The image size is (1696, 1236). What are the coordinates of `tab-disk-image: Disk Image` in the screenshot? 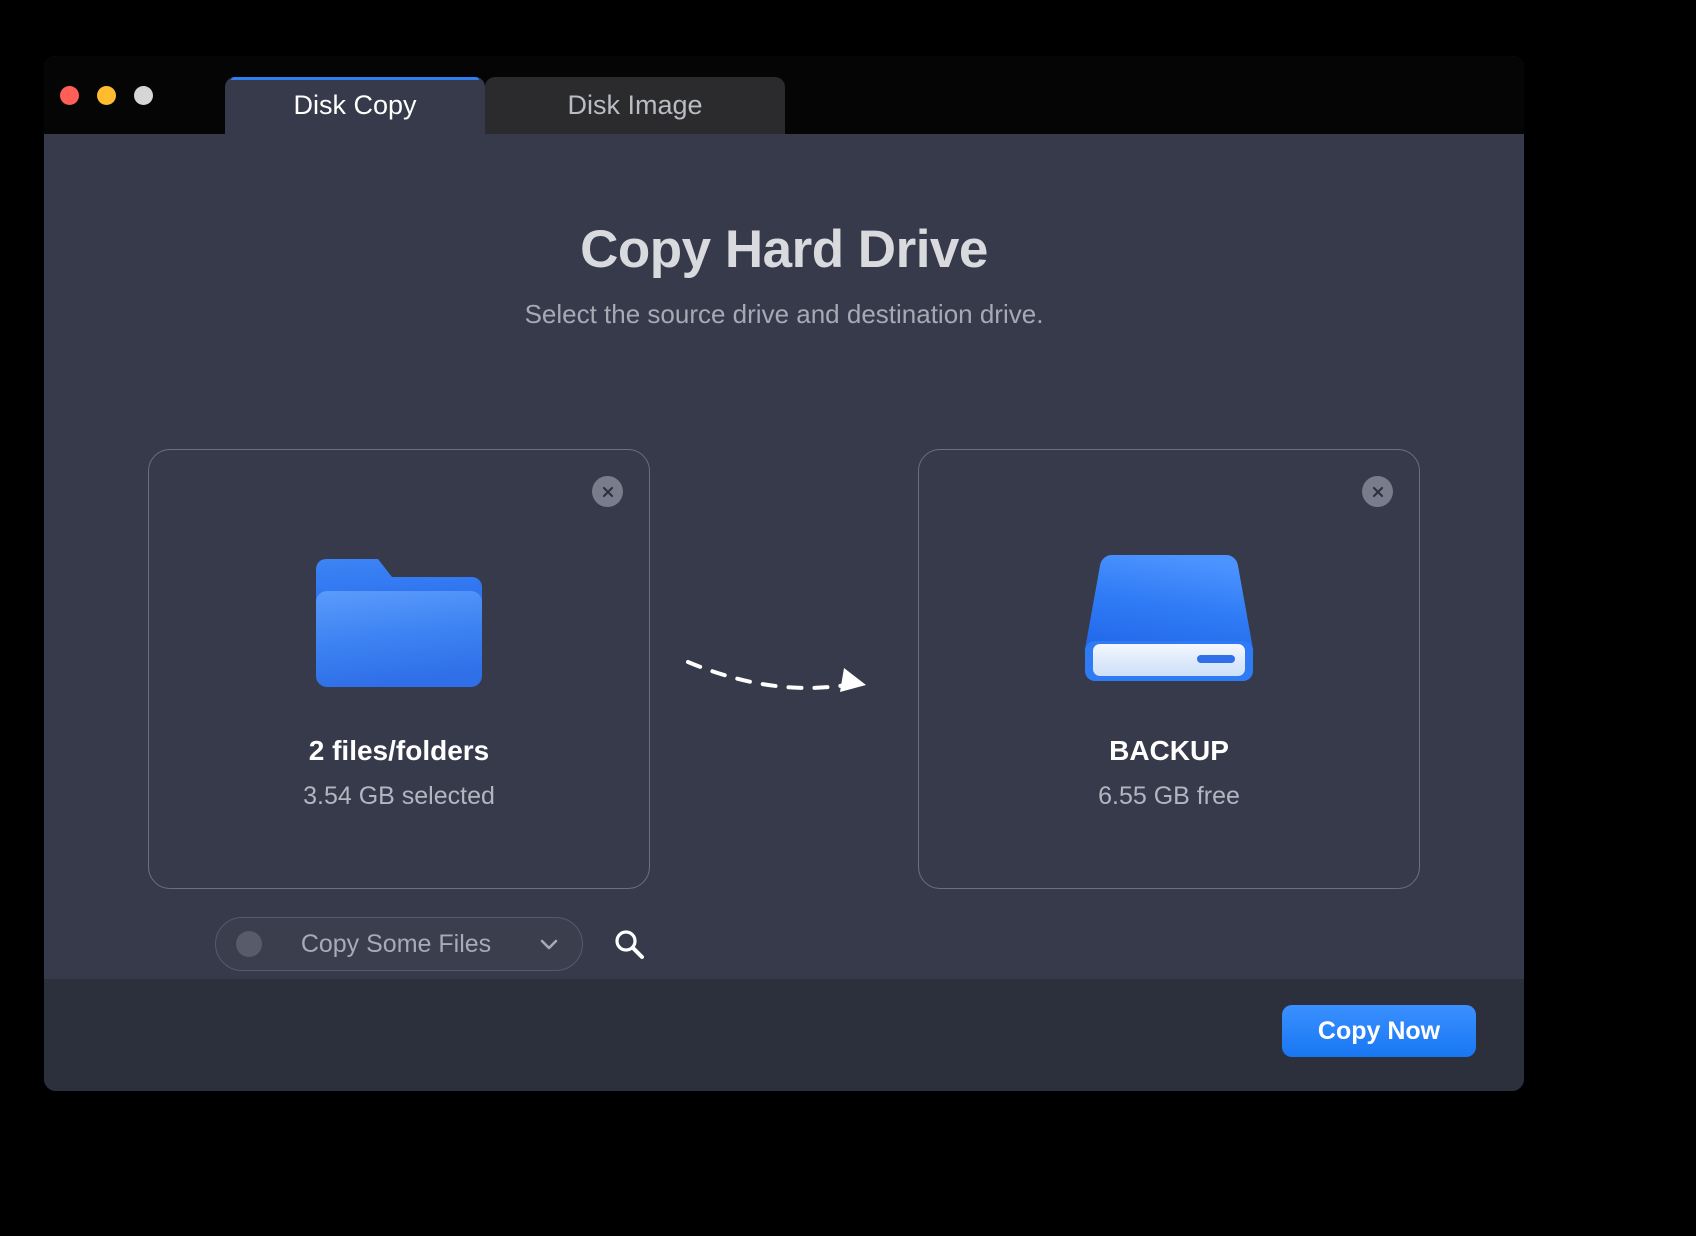 It's located at (635, 105).